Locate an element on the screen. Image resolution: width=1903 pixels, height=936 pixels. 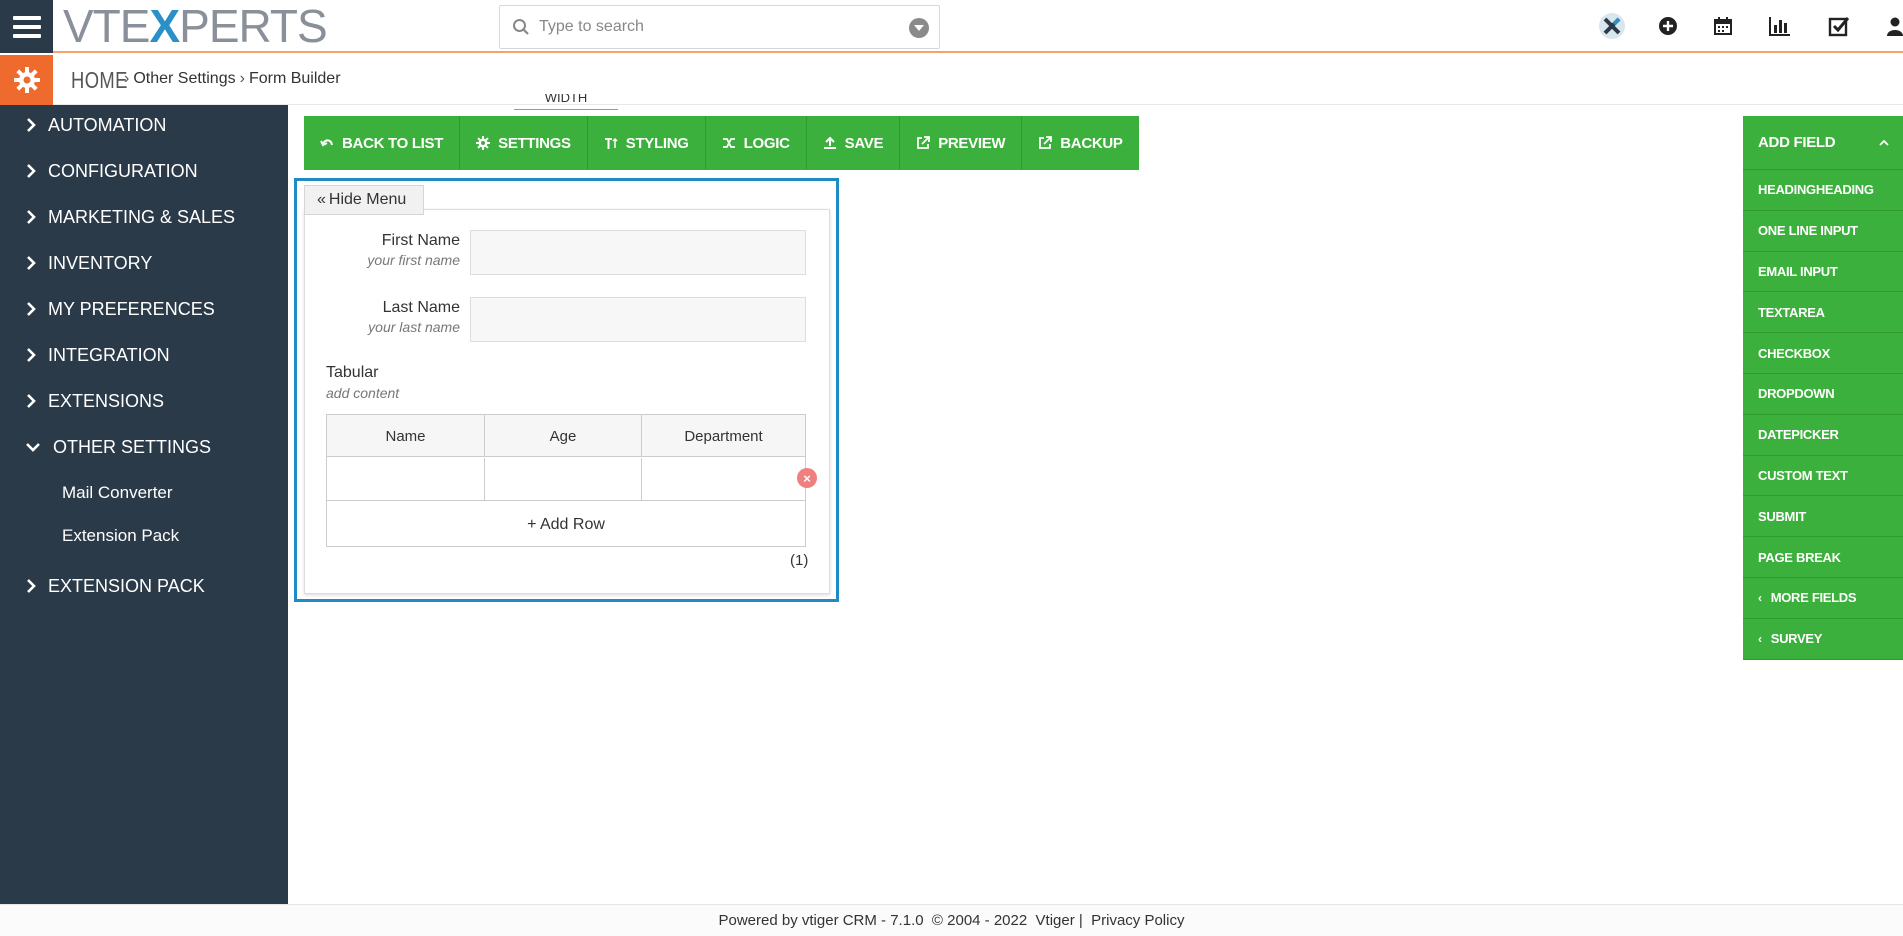
sidebar-item-extensions: EXTENSIONS is located at coordinates (144, 401).